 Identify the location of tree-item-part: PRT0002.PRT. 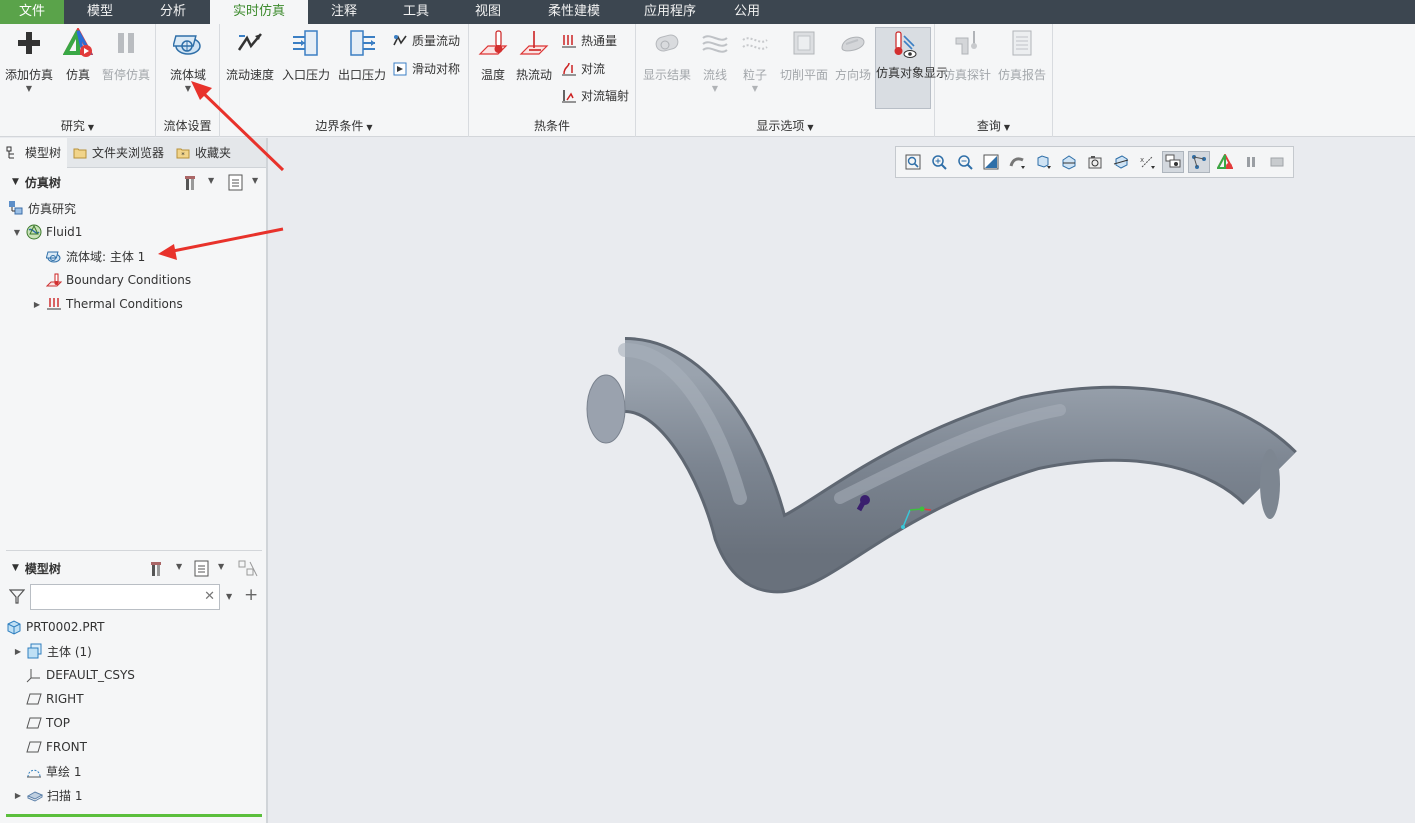
(52, 627).